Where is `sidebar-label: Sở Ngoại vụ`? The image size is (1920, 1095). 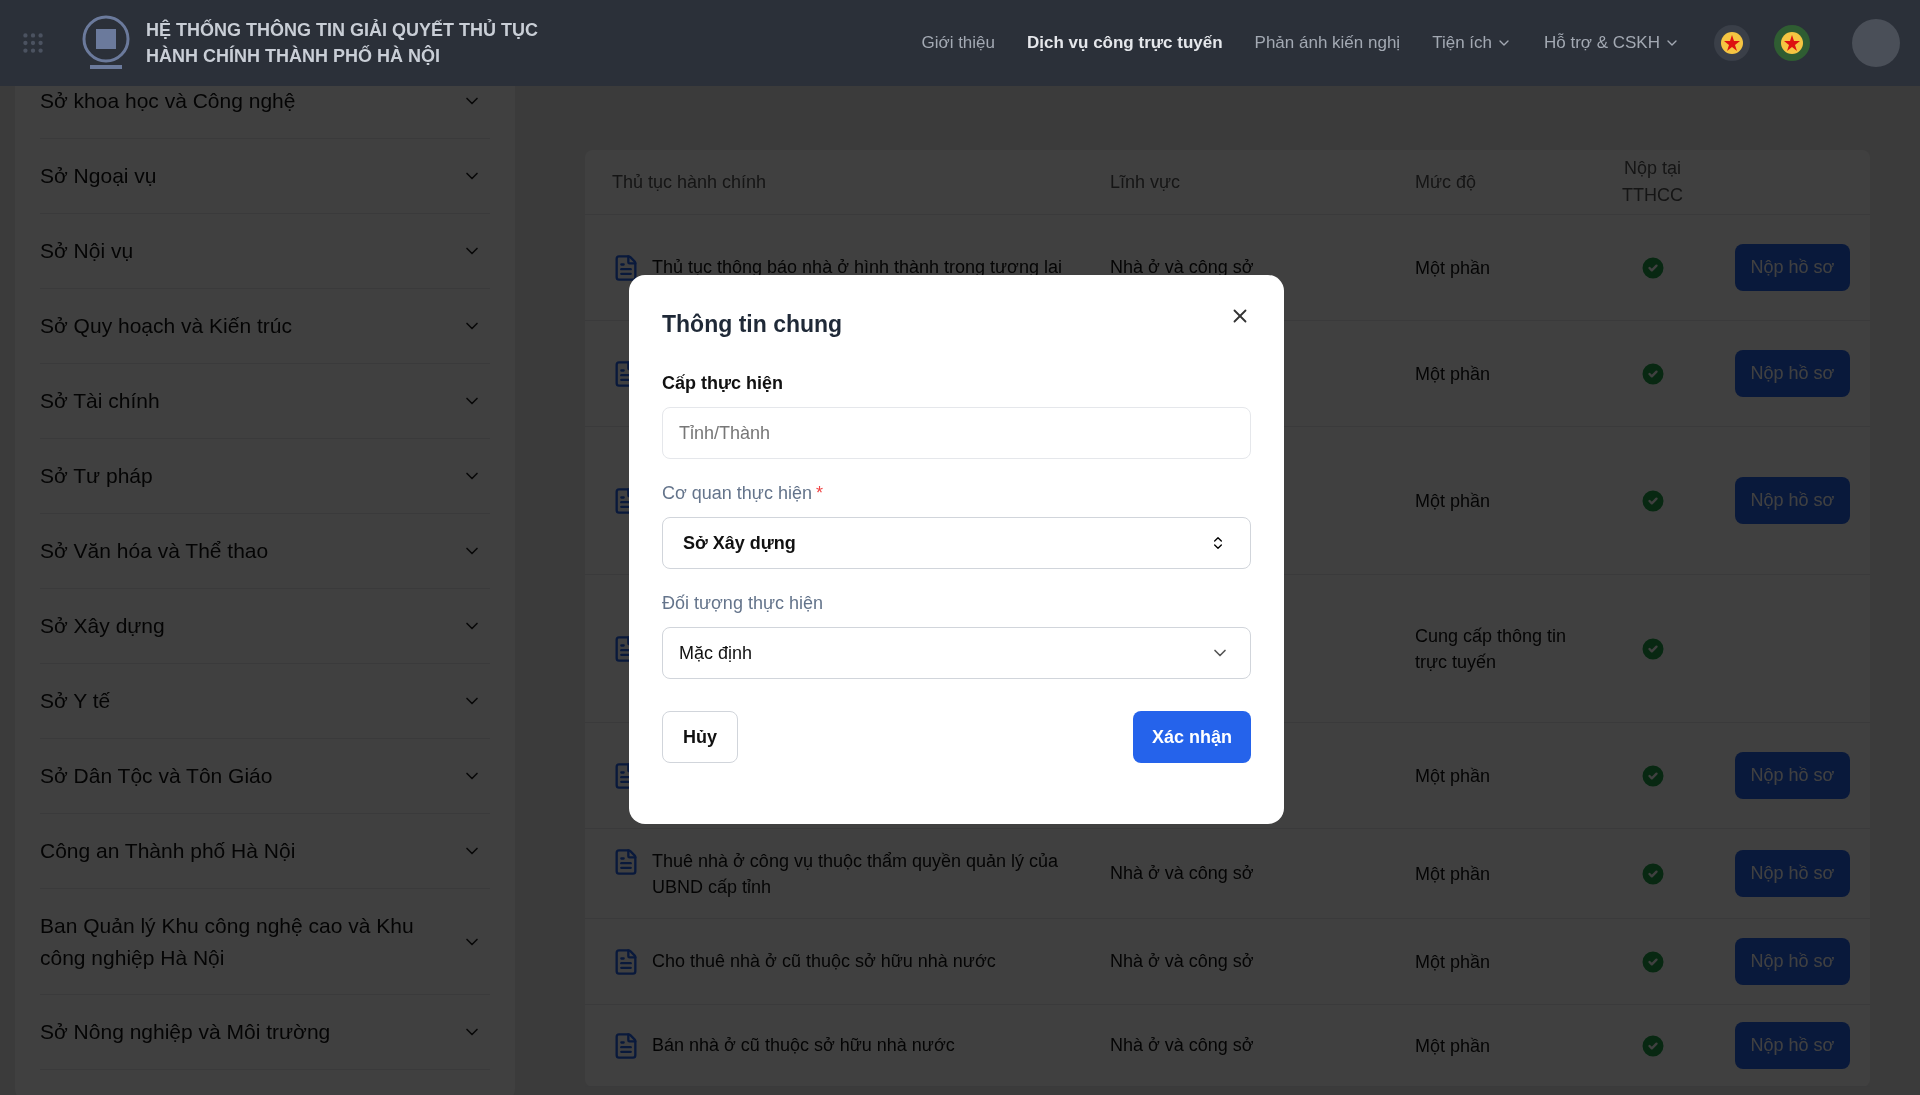
sidebar-label: Sở Ngoại vụ is located at coordinates (99, 176).